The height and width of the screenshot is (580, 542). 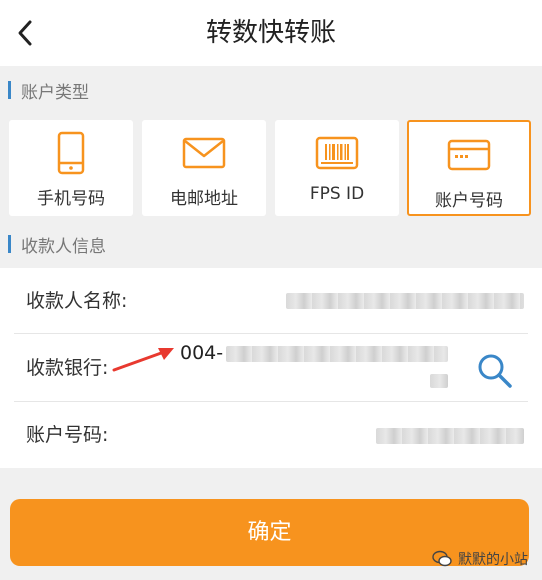 I want to click on payee-name-redacted, so click(x=405, y=301).